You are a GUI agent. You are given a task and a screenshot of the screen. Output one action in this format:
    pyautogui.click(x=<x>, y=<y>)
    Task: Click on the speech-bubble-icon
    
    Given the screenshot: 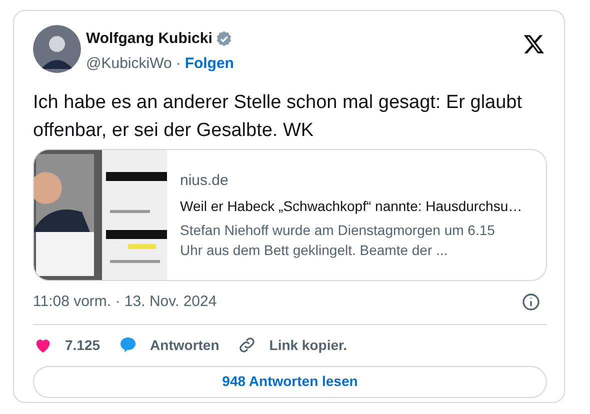 What is the action you would take?
    pyautogui.click(x=128, y=345)
    